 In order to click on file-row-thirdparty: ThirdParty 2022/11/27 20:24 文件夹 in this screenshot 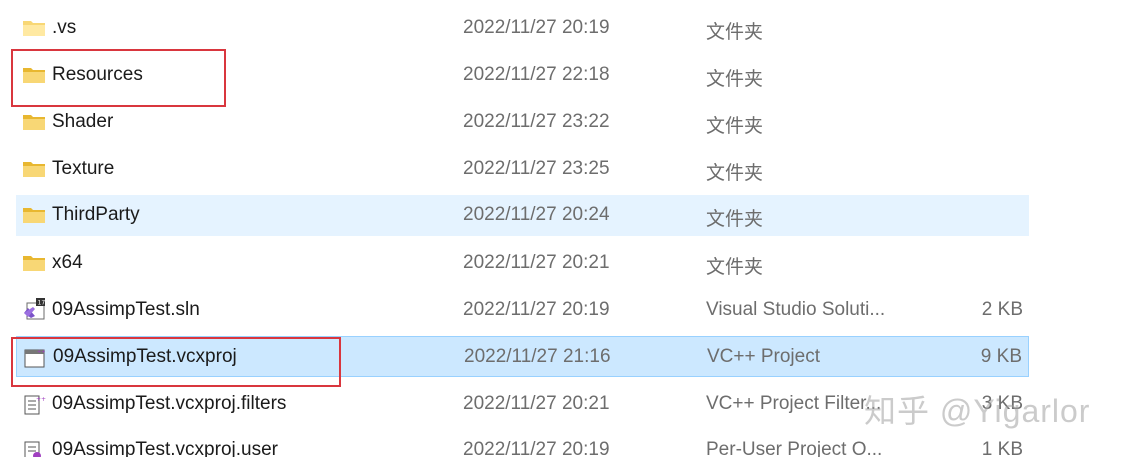, I will do `click(522, 215)`.